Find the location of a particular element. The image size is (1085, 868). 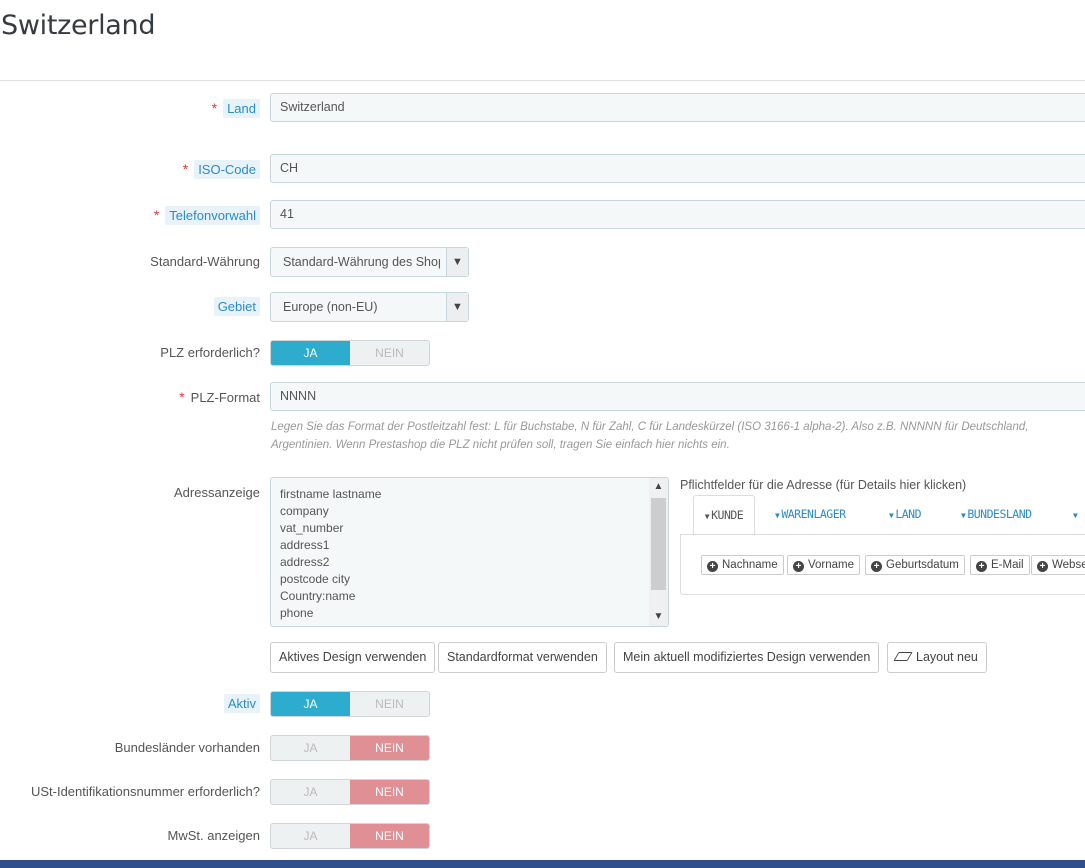

active-label-text: Aktiv is located at coordinates (241, 703).